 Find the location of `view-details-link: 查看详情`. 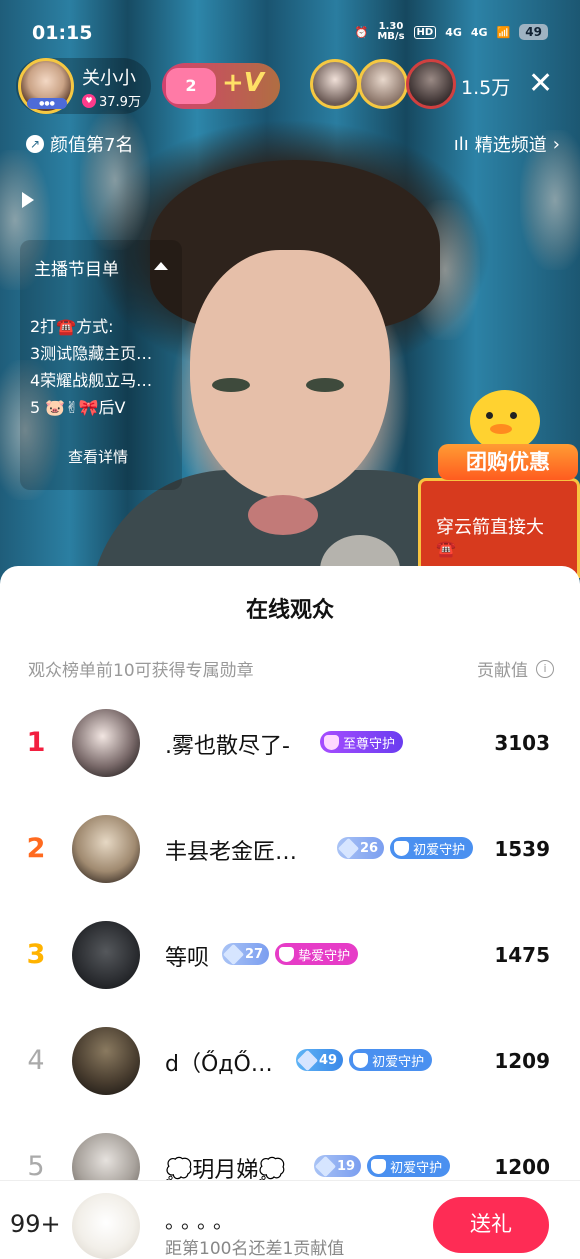

view-details-link: 查看详情 is located at coordinates (98, 456).